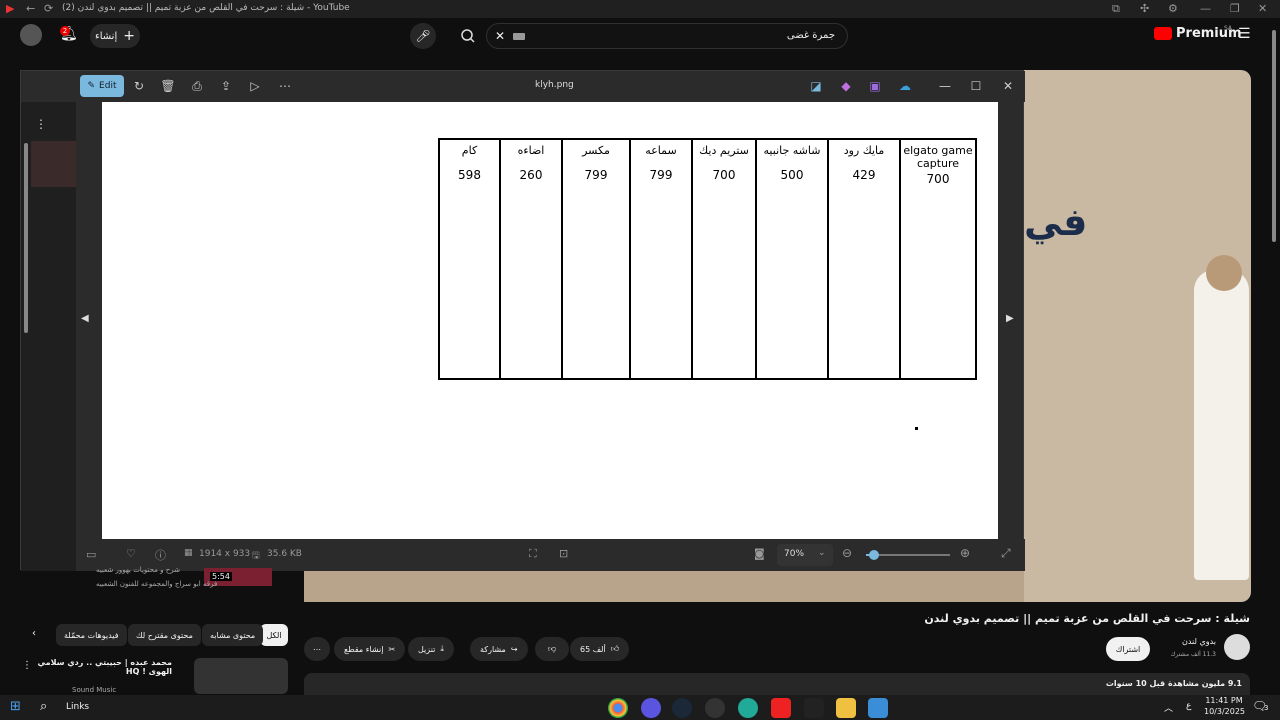  What do you see at coordinates (875, 86) in the screenshot?
I see `video-editor-icon: ▣` at bounding box center [875, 86].